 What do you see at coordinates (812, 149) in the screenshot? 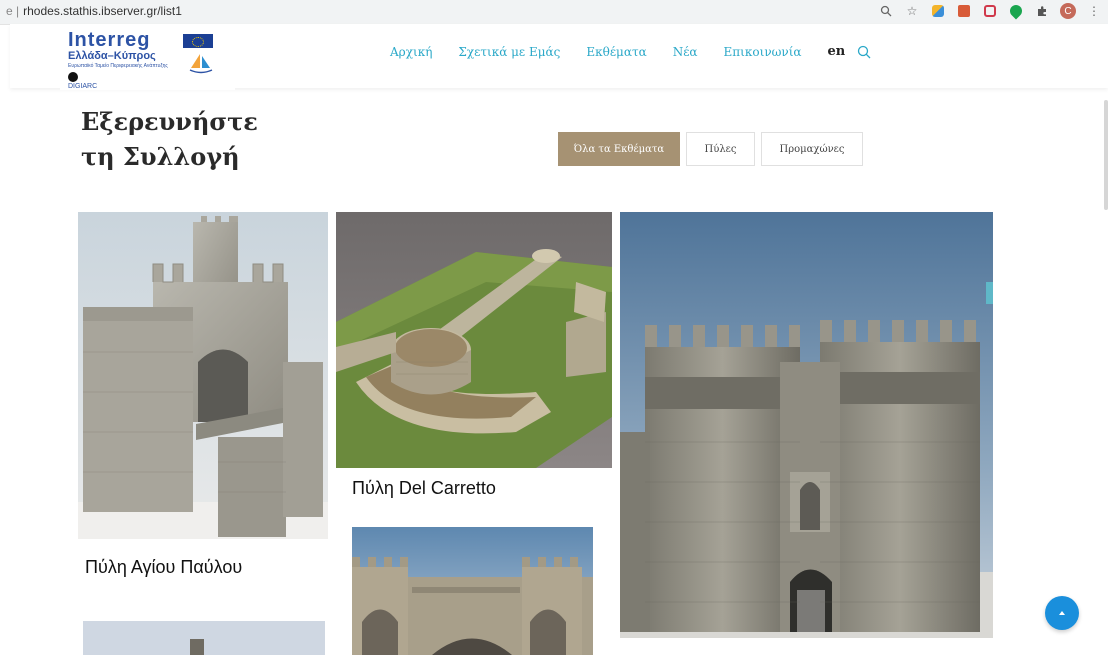
I see `filter-bastions-button: Προμαχώνες` at bounding box center [812, 149].